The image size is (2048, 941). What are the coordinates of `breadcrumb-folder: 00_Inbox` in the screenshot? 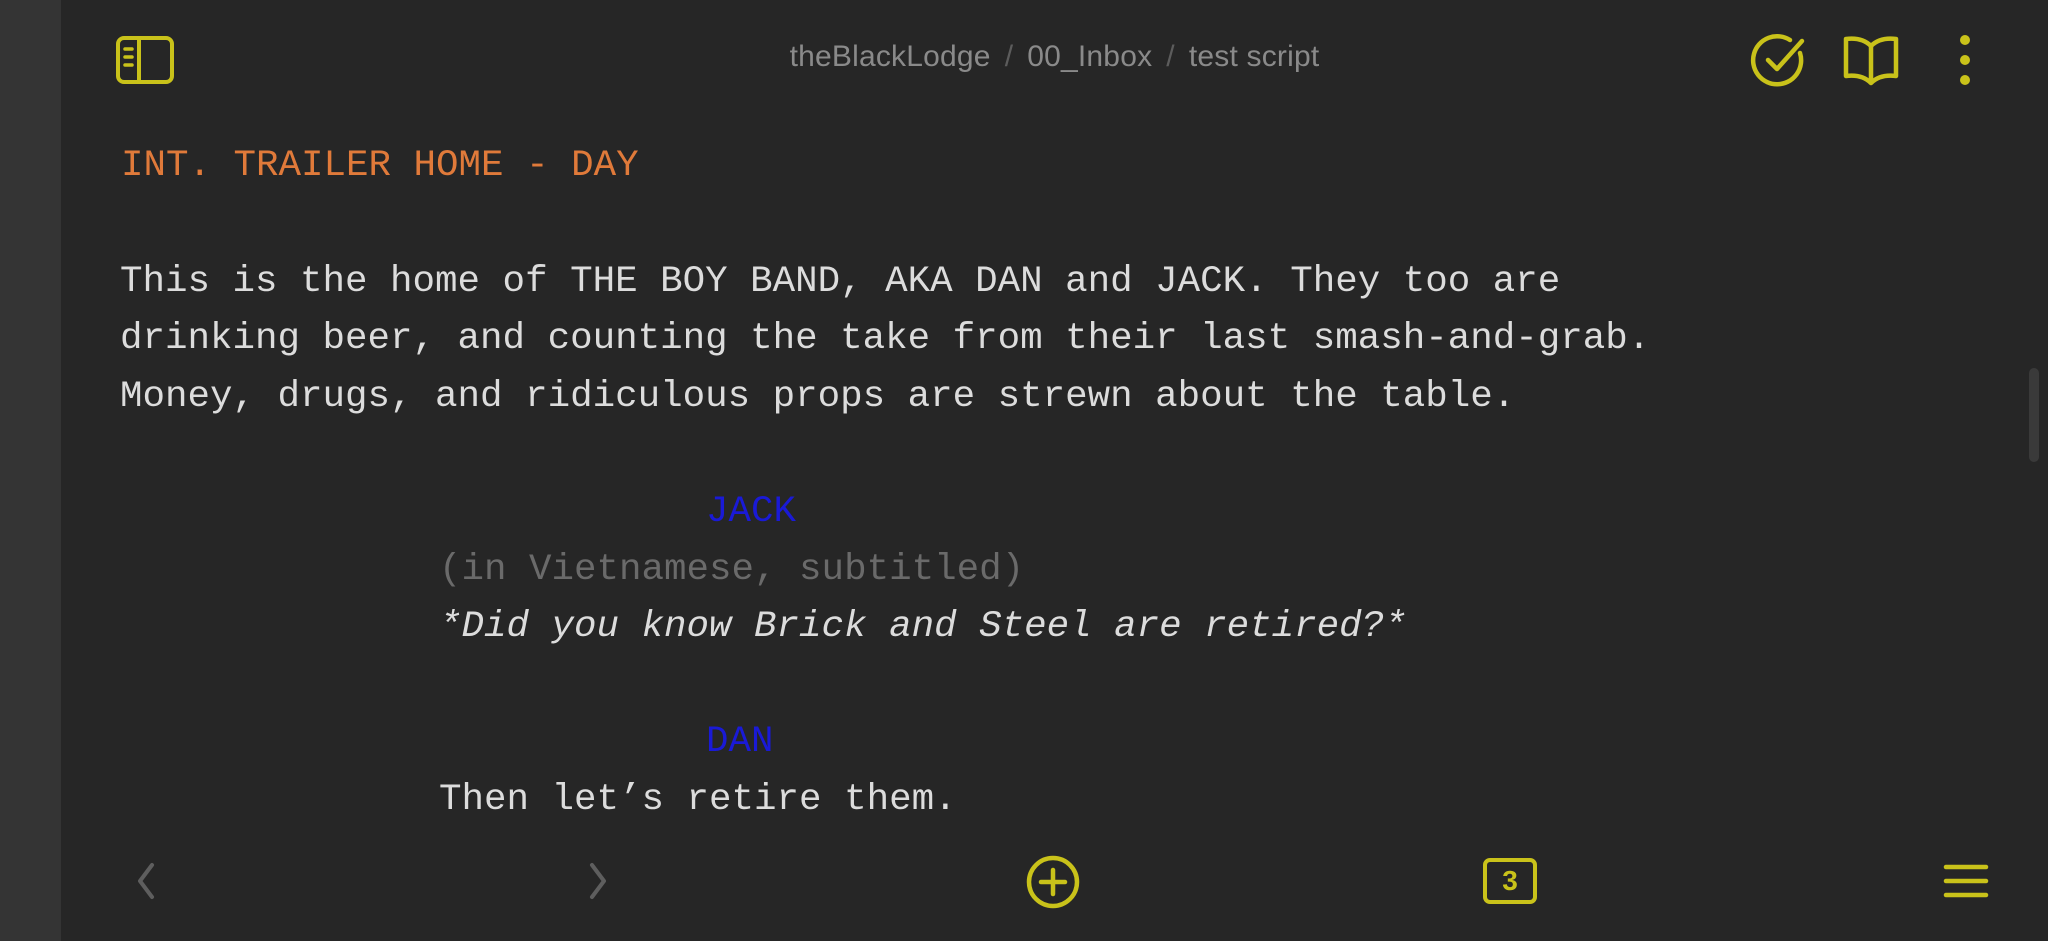 It's located at (1089, 56).